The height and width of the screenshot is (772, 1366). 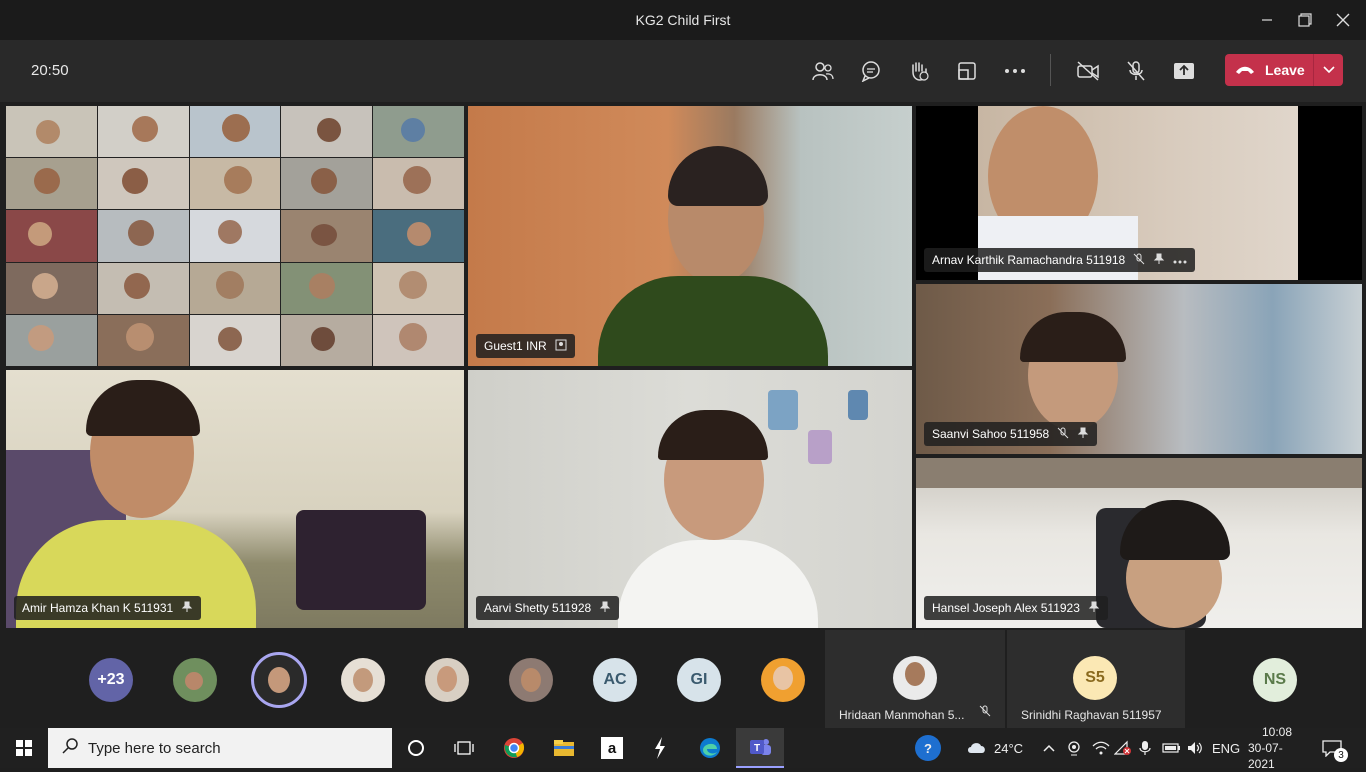 What do you see at coordinates (1009, 748) in the screenshot?
I see `weather-temperature: 24°C` at bounding box center [1009, 748].